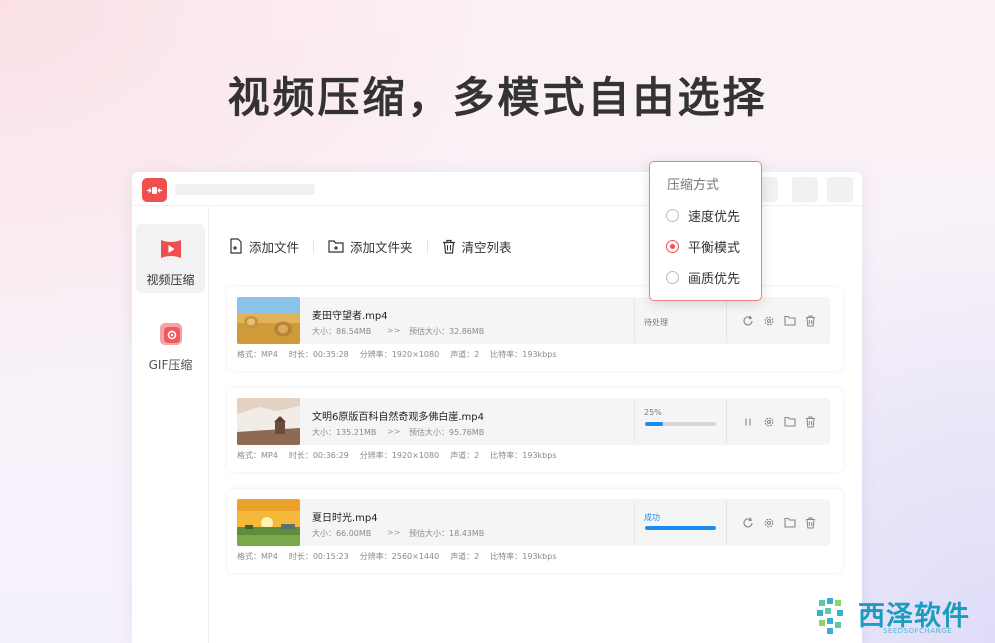 The width and height of the screenshot is (995, 643). Describe the element at coordinates (344, 432) in the screenshot. I see `file-size: 大小：135.21MB` at that location.